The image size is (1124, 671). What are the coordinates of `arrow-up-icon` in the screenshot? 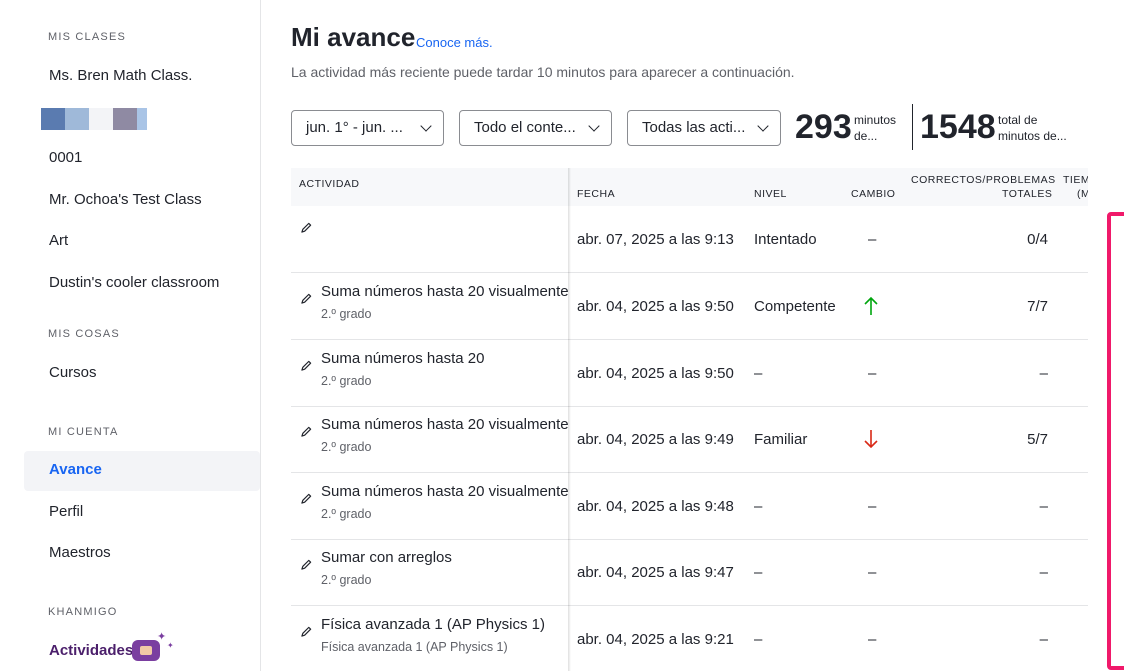 It's located at (871, 305).